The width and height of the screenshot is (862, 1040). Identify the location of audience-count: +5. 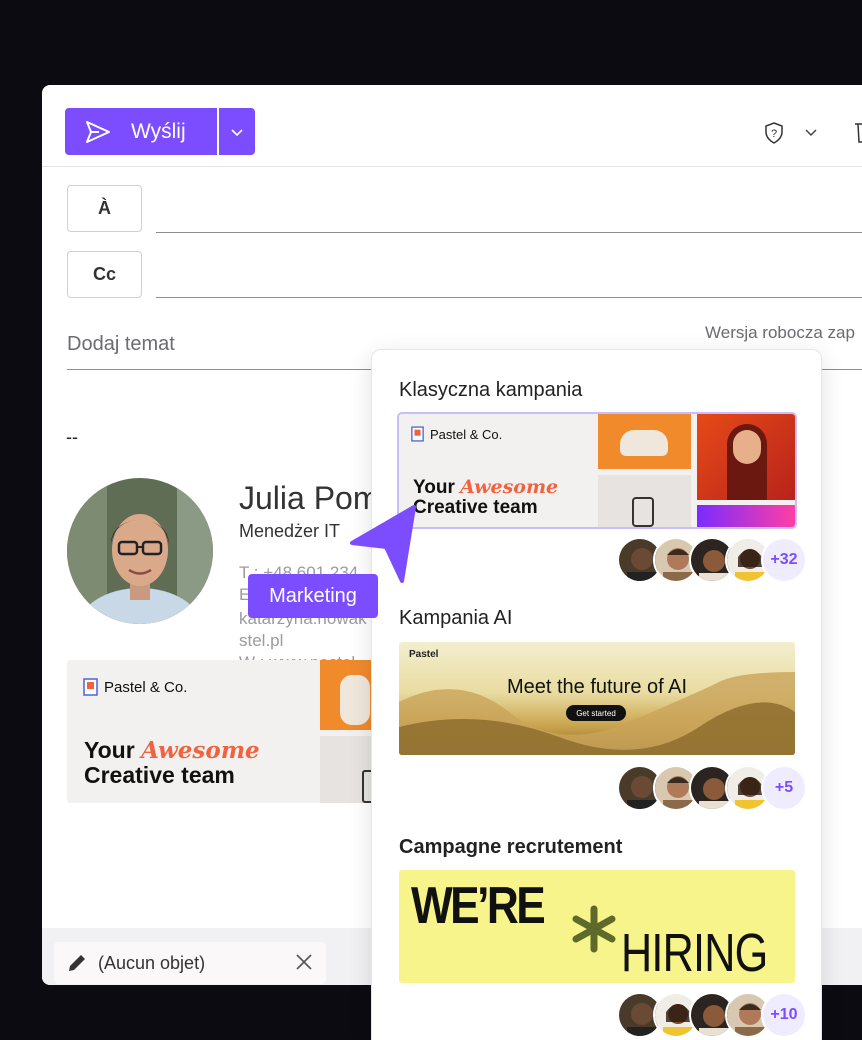
(784, 788).